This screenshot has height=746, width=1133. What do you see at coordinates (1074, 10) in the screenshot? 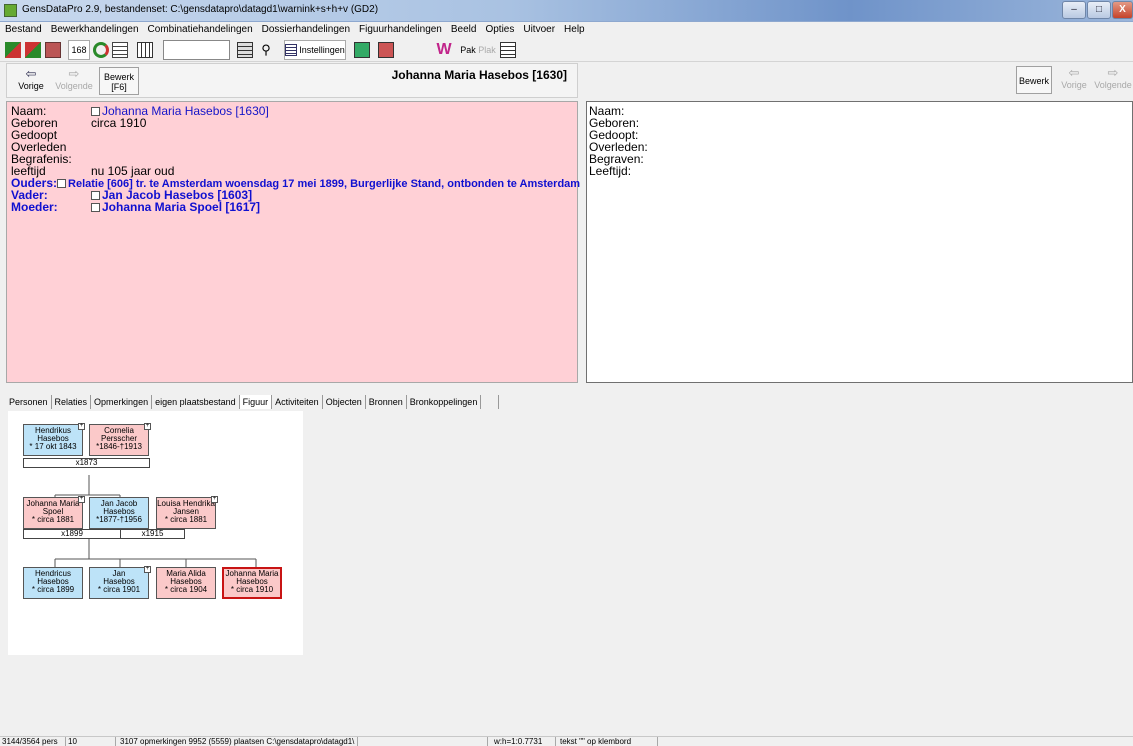
I see `minimize-button: –` at bounding box center [1074, 10].